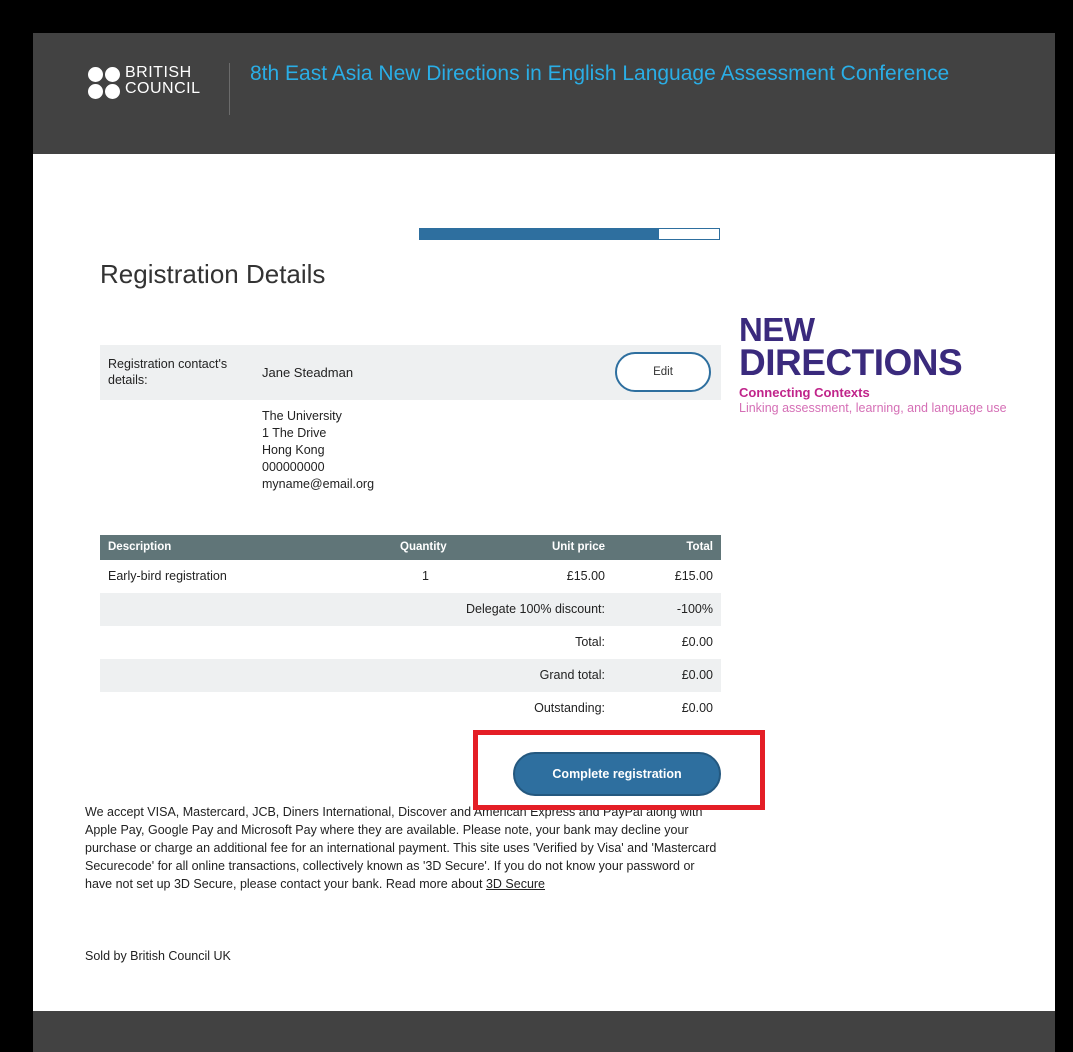 The width and height of the screenshot is (1073, 1052). I want to click on logo-wordmark: BRITISH COUNCIL, so click(163, 81).